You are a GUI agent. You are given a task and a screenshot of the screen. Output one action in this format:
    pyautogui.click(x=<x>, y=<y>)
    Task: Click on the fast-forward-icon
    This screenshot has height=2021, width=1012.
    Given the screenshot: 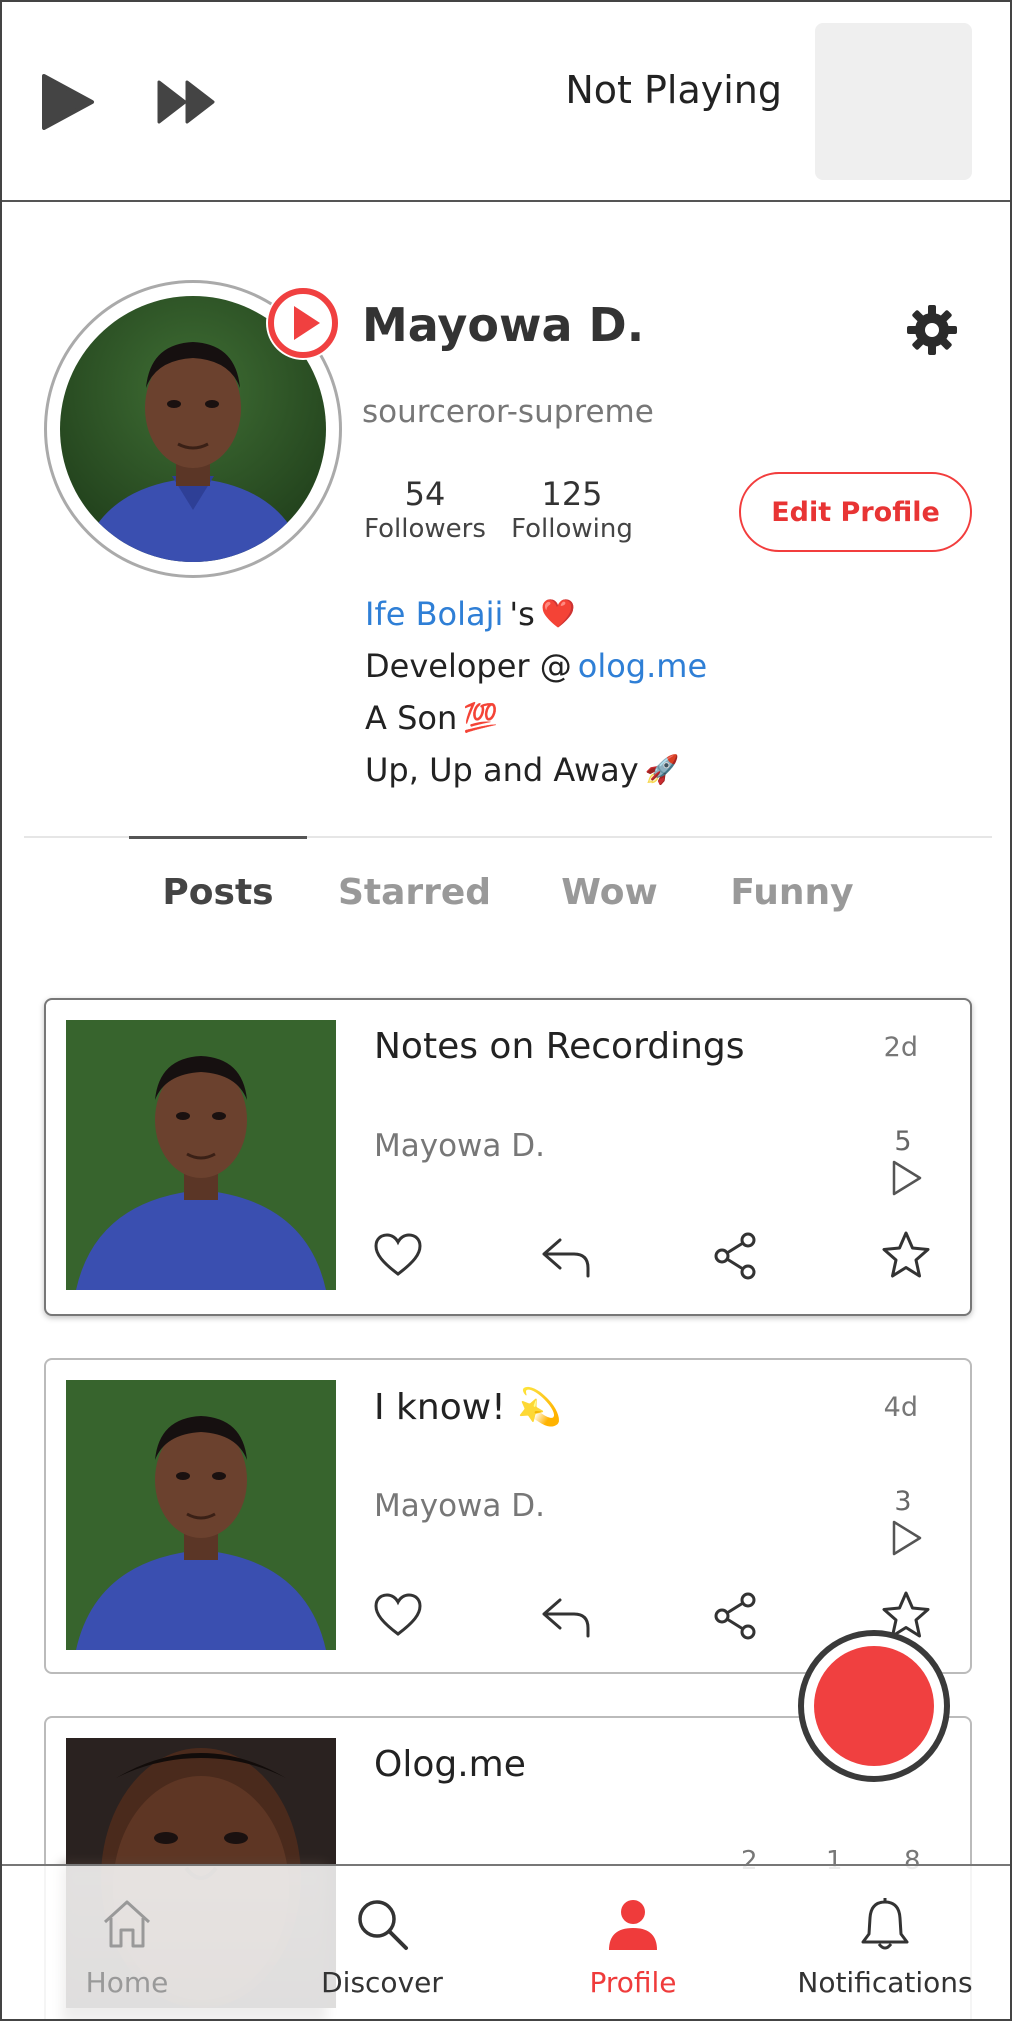 What is the action you would take?
    pyautogui.click(x=187, y=102)
    